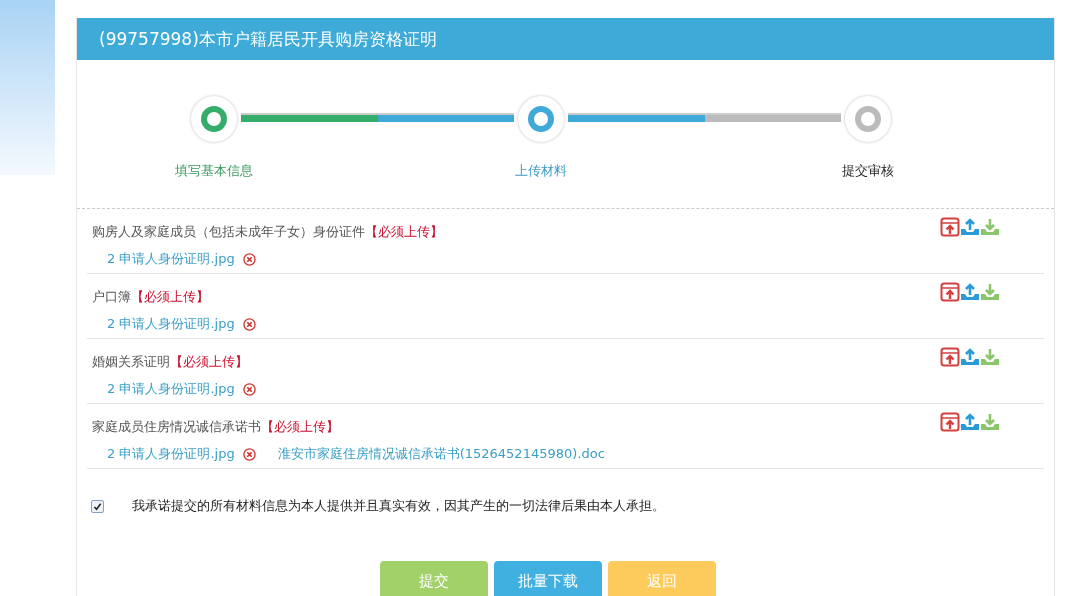 Image resolution: width=1080 pixels, height=596 pixels. I want to click on pledge-text: 我承诺提交的所有材料信息为本人提供并且真实有效，因其产生的一切法律后果由本人承担。, so click(398, 506).